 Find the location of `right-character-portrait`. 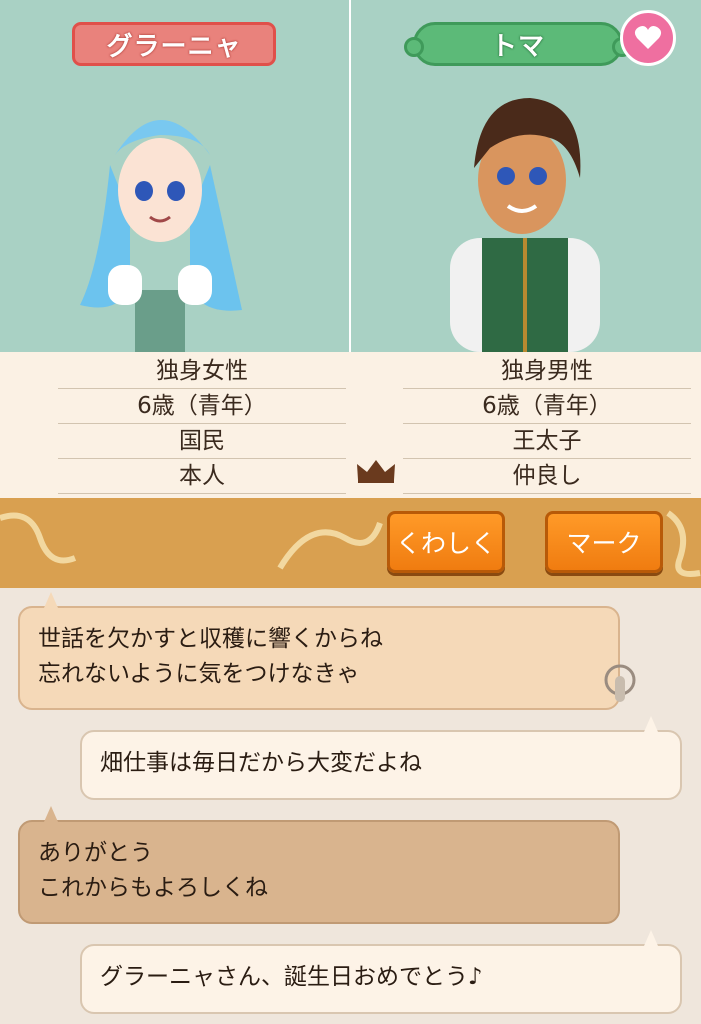

right-character-portrait is located at coordinates (525, 225).